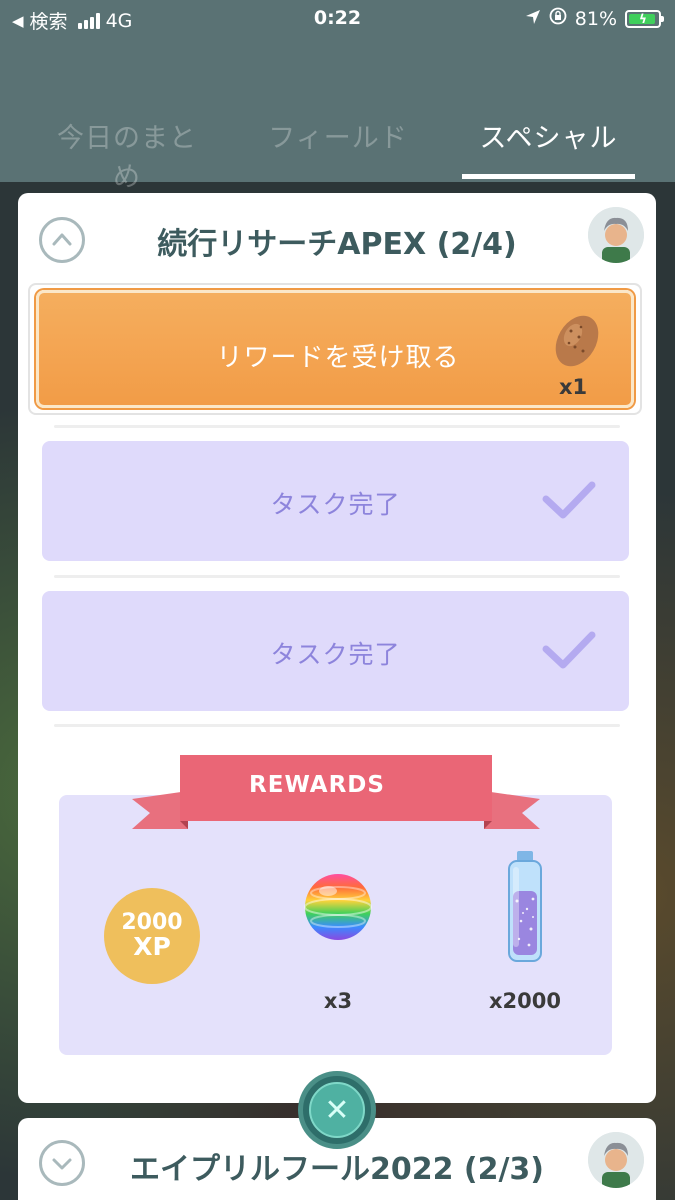 This screenshot has width=675, height=1200. Describe the element at coordinates (595, 18) in the screenshot. I see `battery-percent: 81%` at that location.